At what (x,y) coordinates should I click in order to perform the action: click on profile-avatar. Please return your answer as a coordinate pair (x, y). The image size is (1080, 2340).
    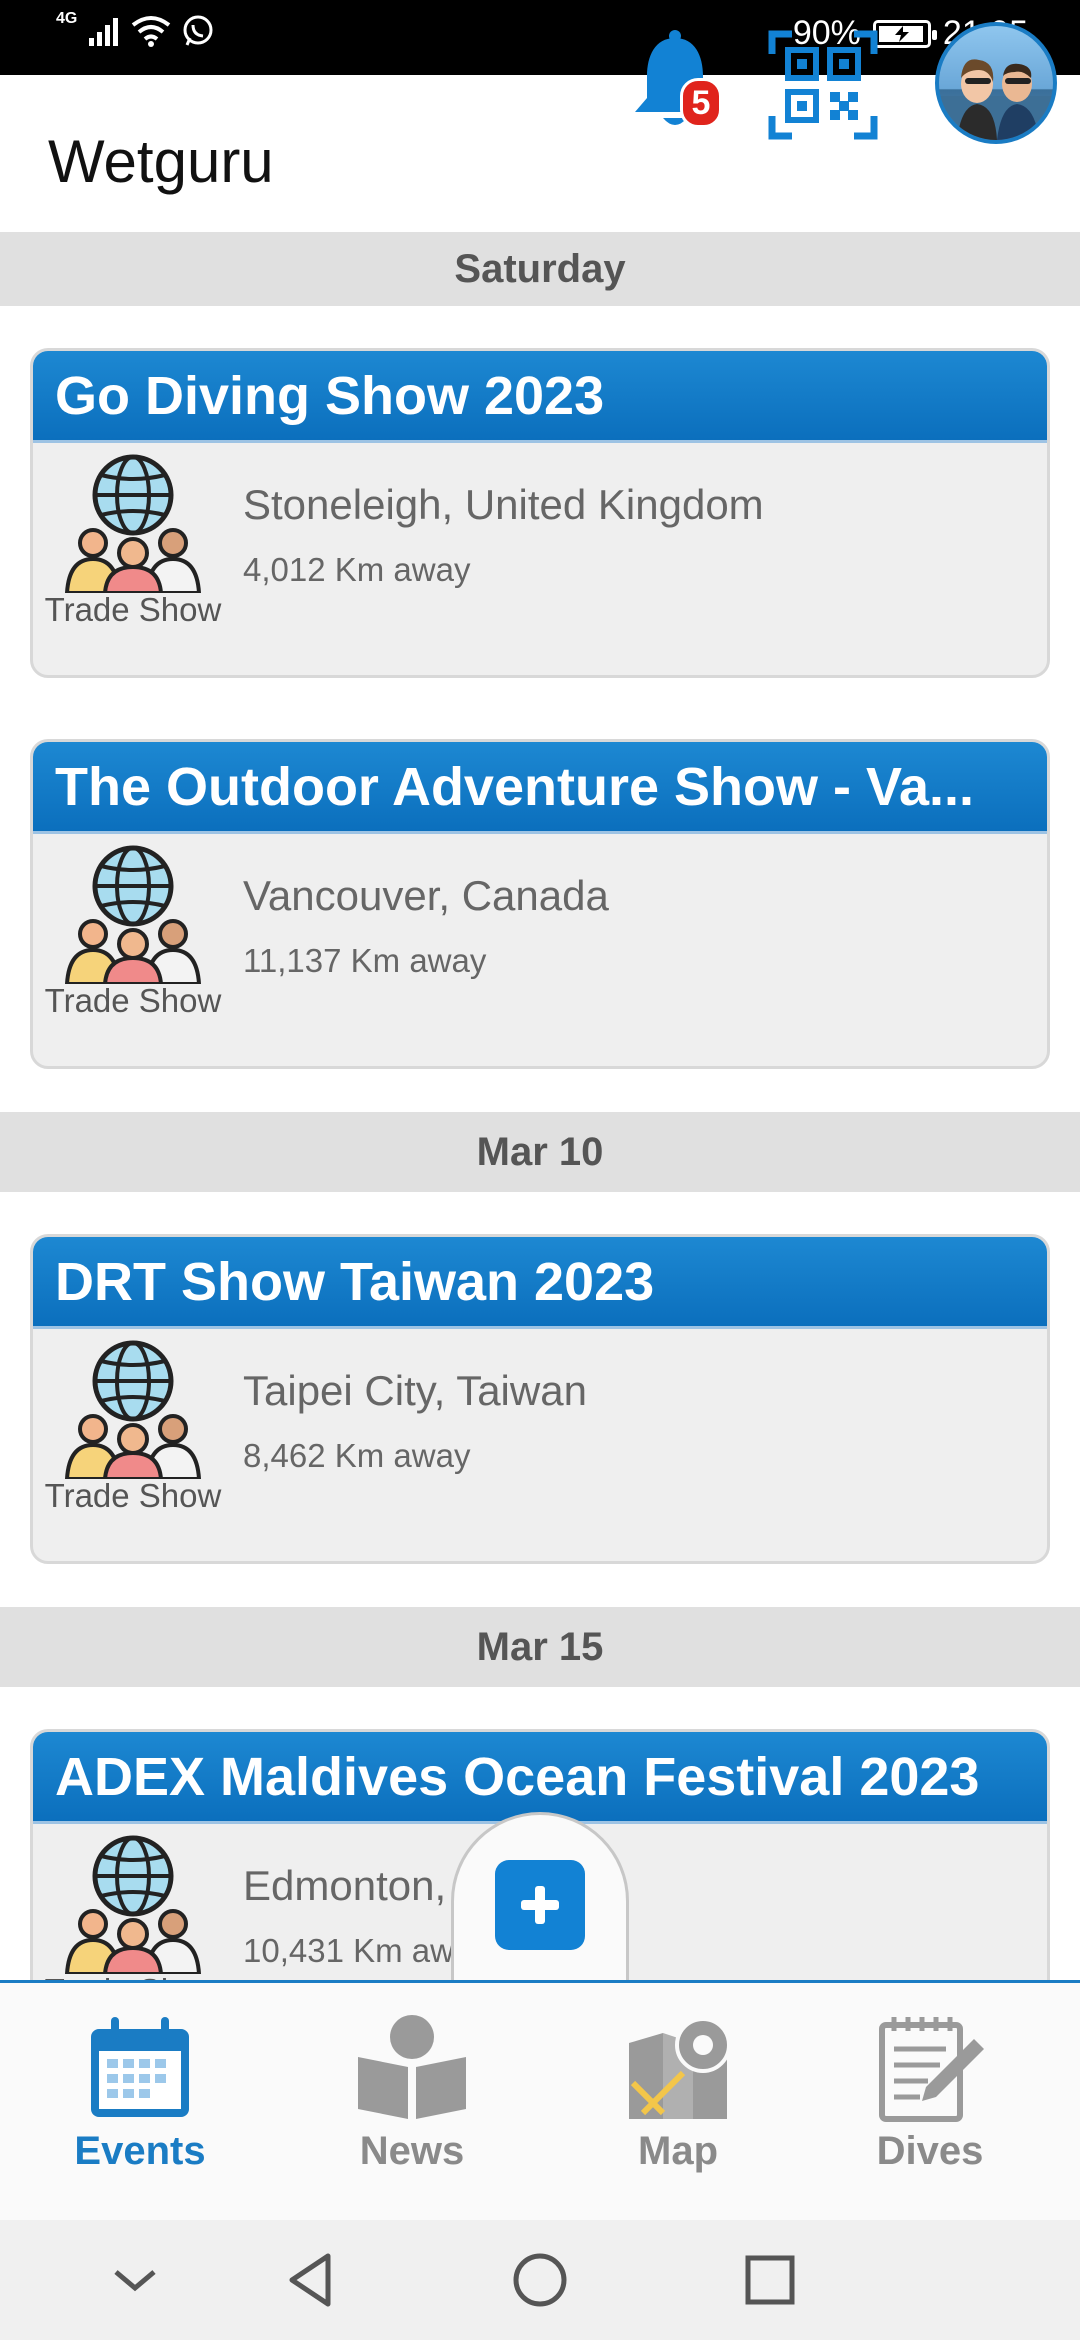
    Looking at the image, I should click on (996, 83).